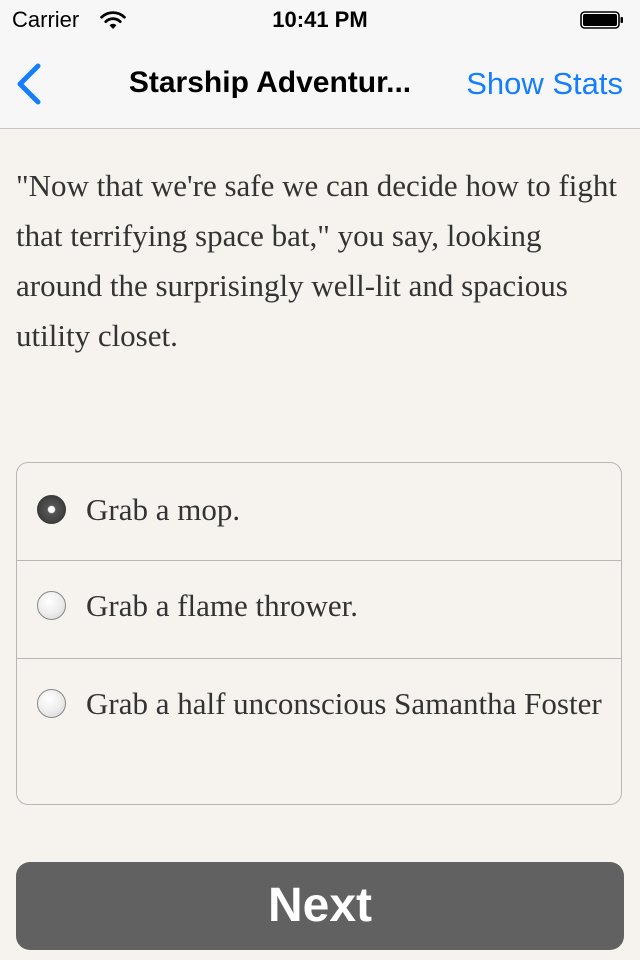 This screenshot has height=960, width=640. Describe the element at coordinates (344, 703) in the screenshot. I see `choice-label: Grab a half unconscious Samantha Foster` at that location.